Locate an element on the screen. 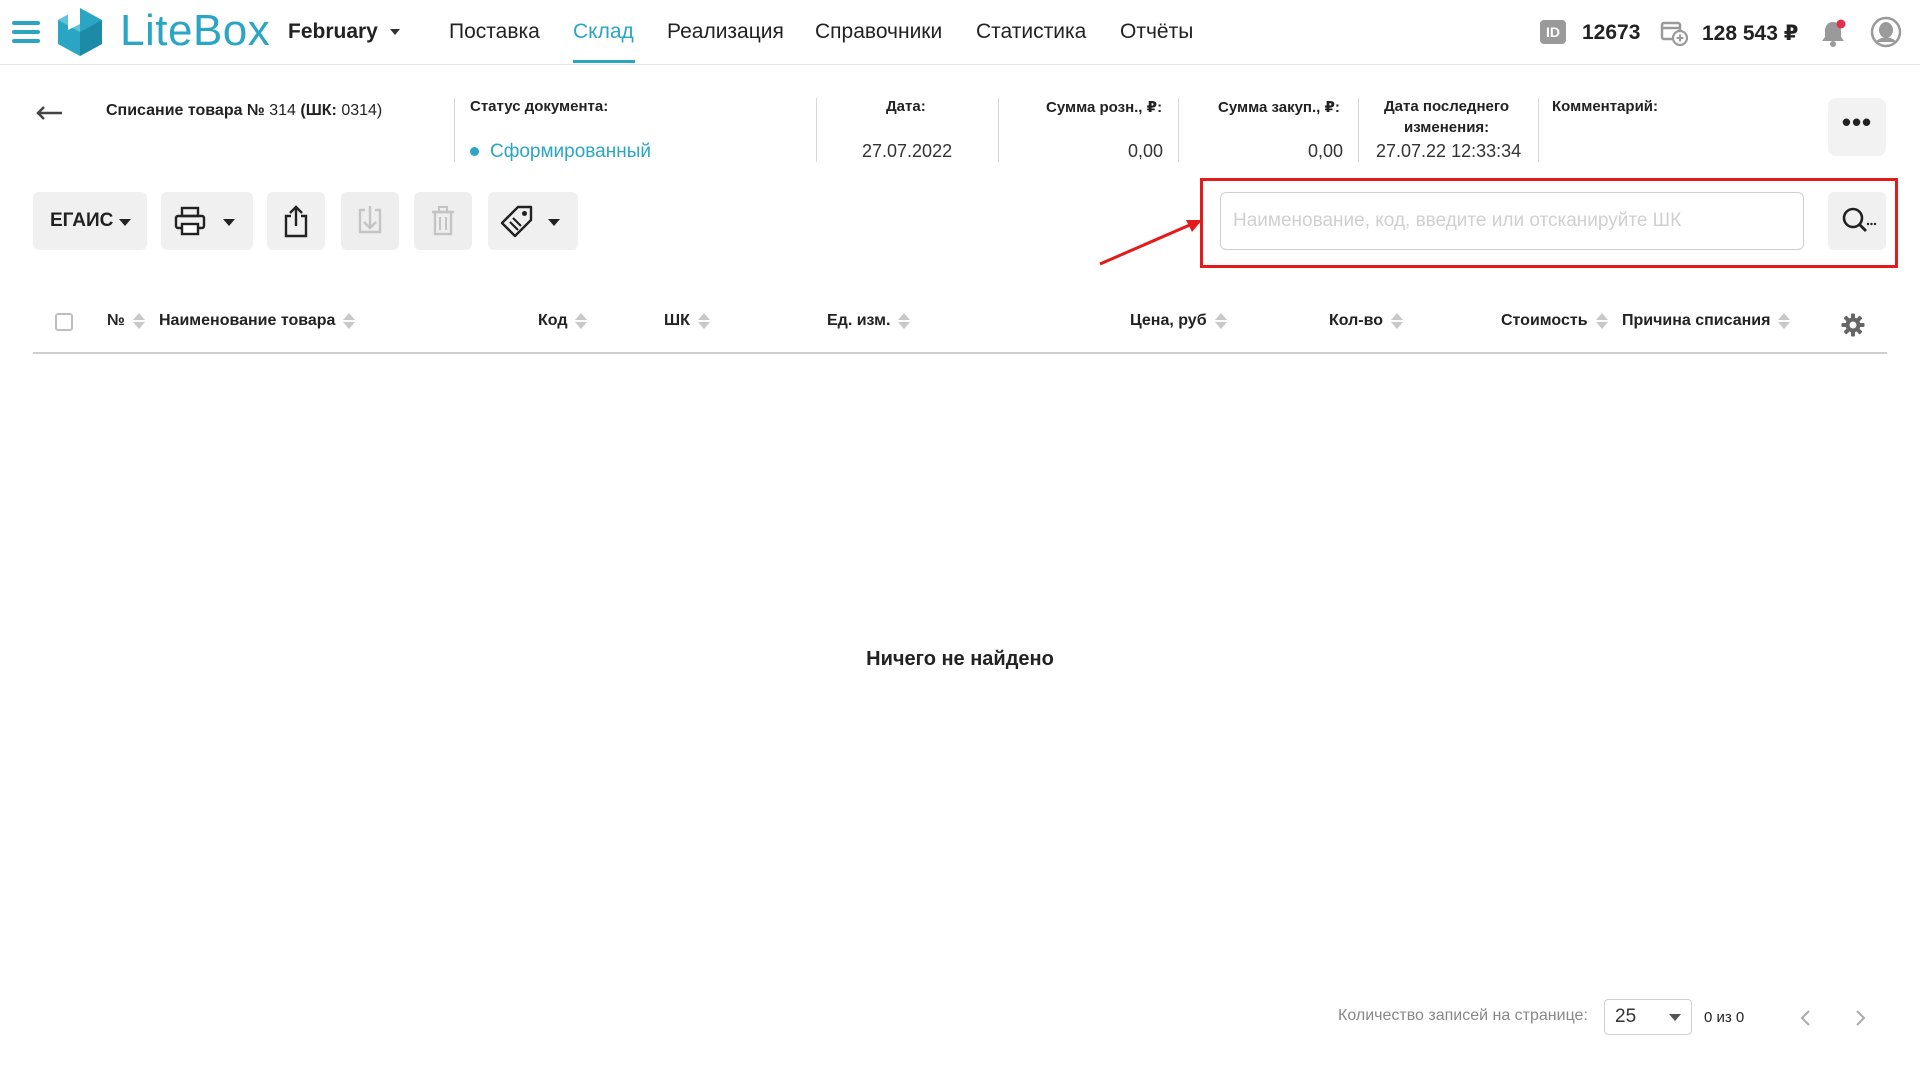 This screenshot has height=1080, width=1920. column-unit: Ед. изм. is located at coordinates (869, 321).